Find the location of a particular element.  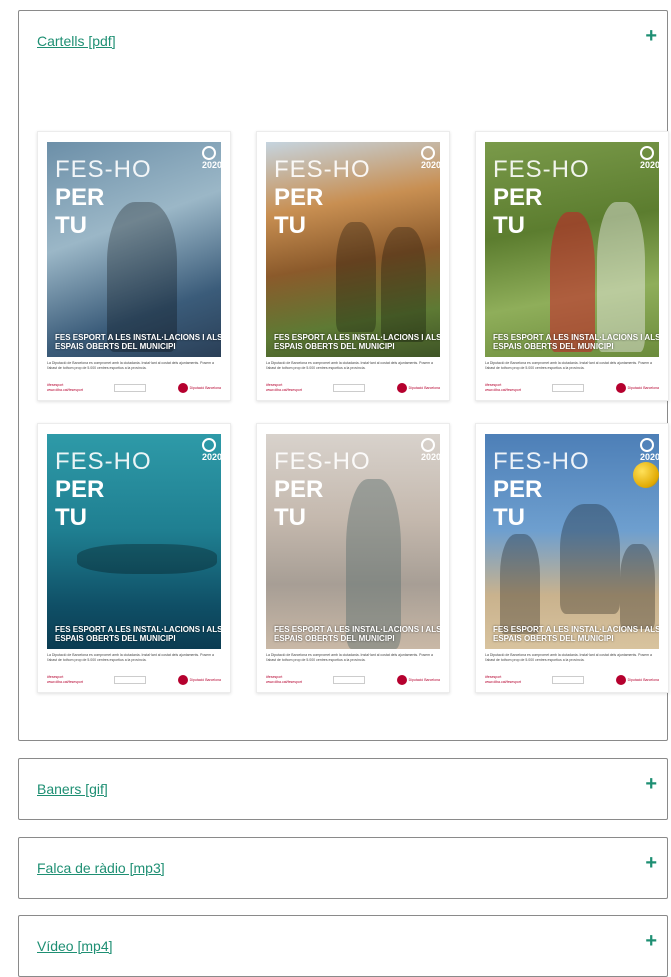

accordion-header: Vídeo [mp4] + is located at coordinates (343, 946).